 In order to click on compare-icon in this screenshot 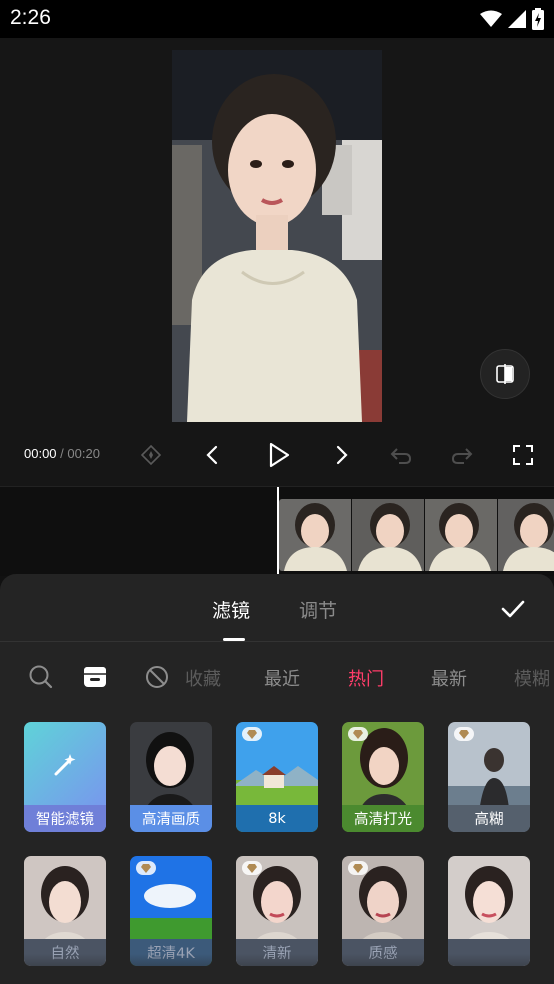, I will do `click(505, 374)`.